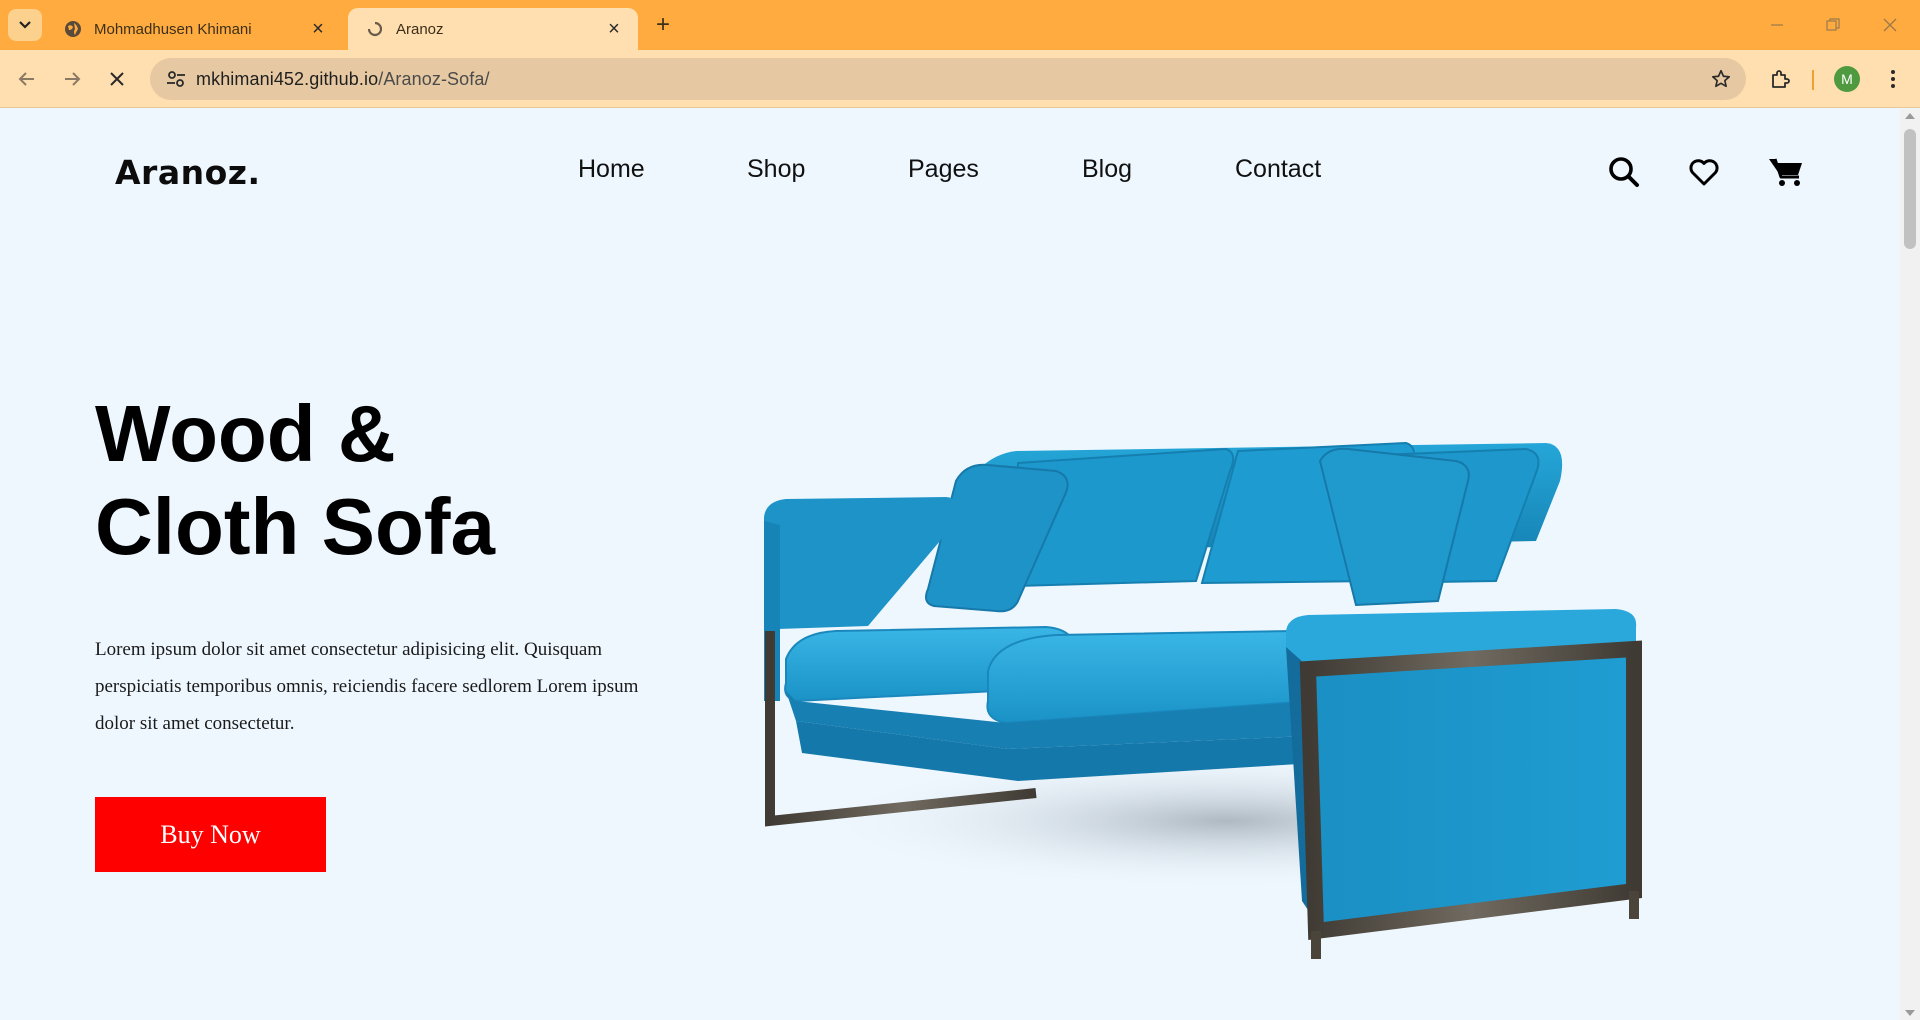 Image resolution: width=1920 pixels, height=1020 pixels. What do you see at coordinates (295, 480) in the screenshot?
I see `hero-title: Wood & Cloth Sofa` at bounding box center [295, 480].